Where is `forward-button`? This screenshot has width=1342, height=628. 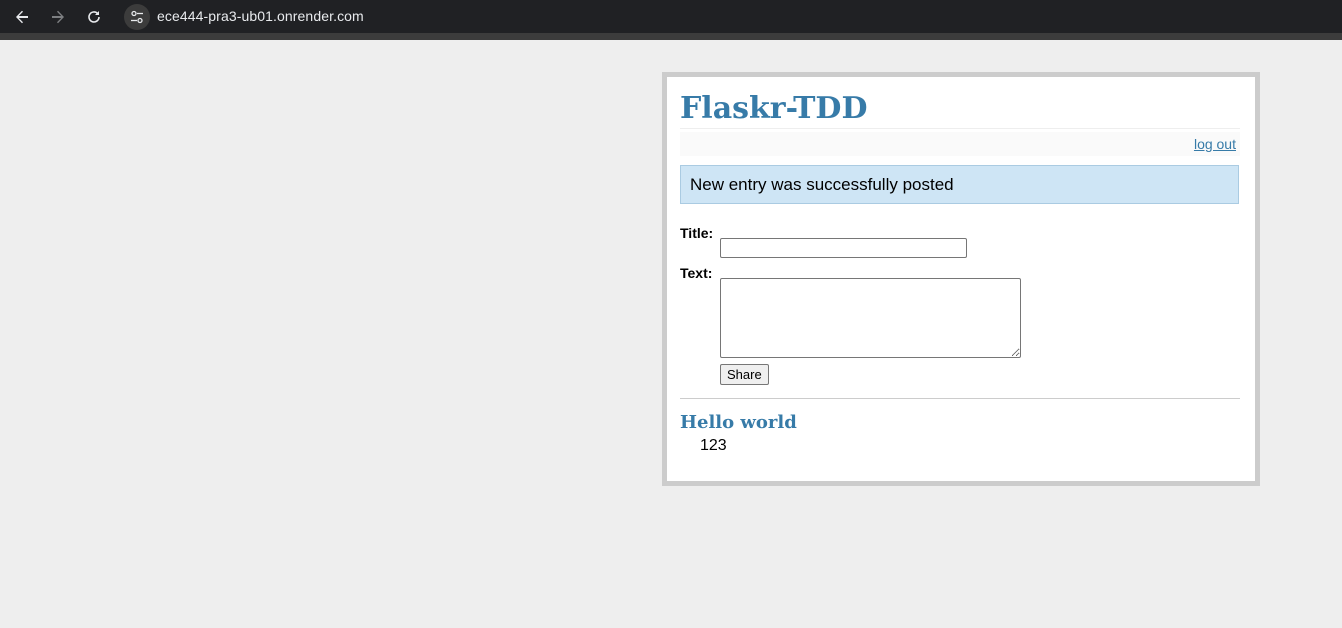
forward-button is located at coordinates (58, 17).